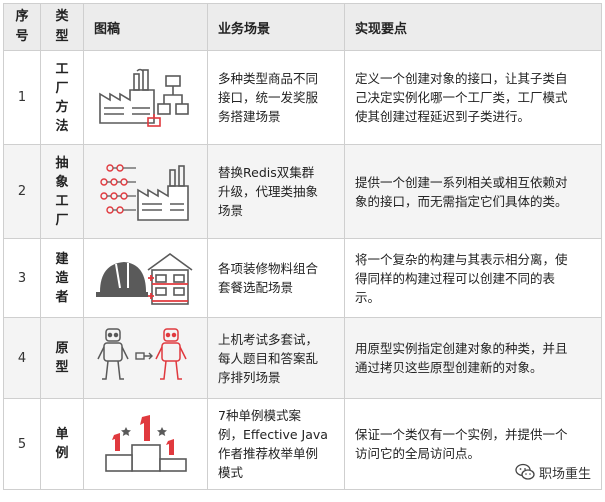 The image size is (605, 502). I want to click on header-scene: 业务场景, so click(276, 27).